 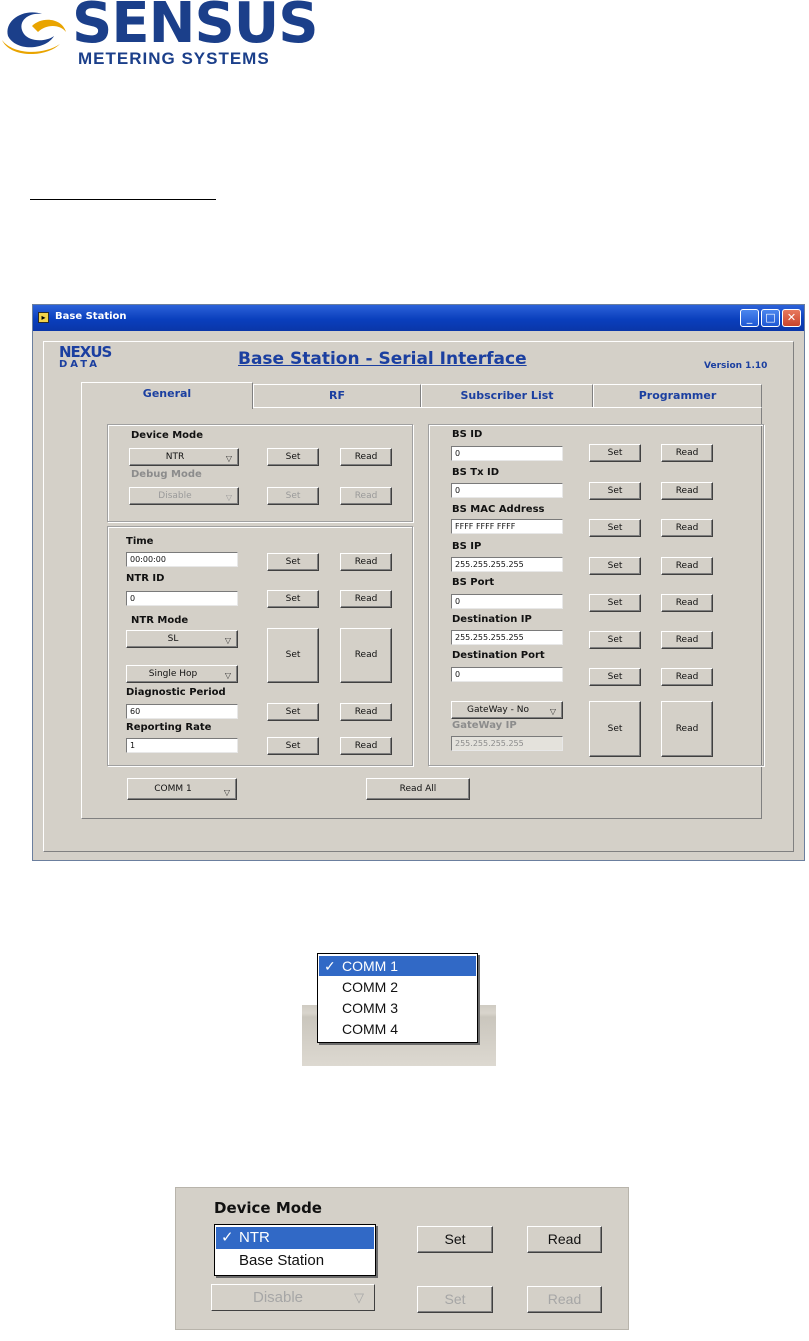 What do you see at coordinates (254, 1237) in the screenshot?
I see `device-mode-option-label: NTR` at bounding box center [254, 1237].